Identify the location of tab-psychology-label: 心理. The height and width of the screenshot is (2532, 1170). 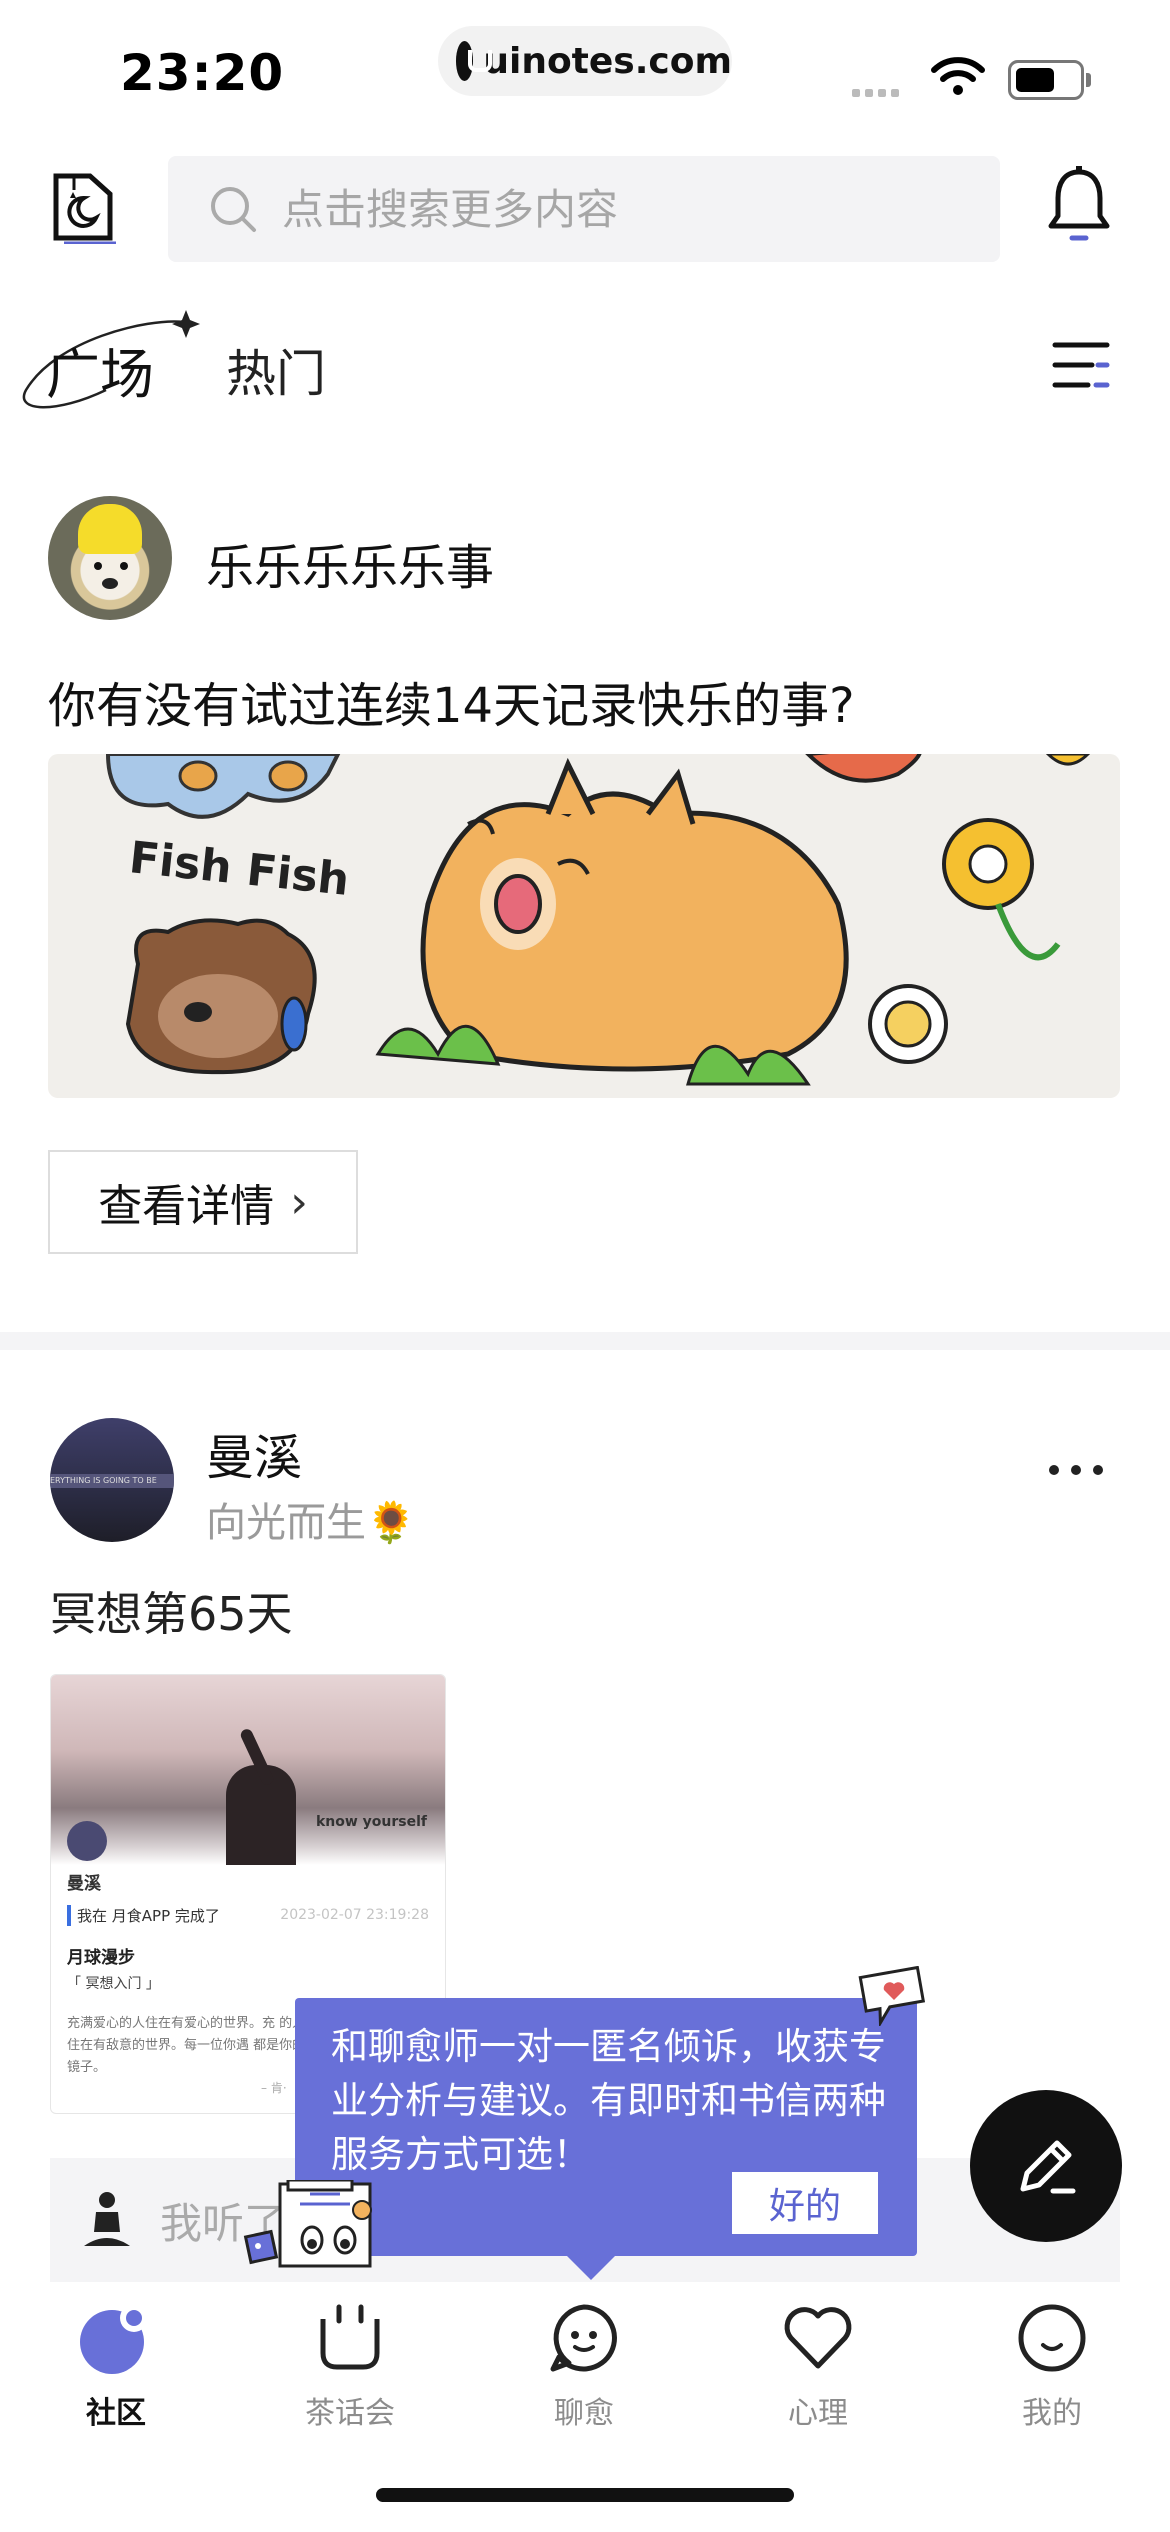
(818, 2413).